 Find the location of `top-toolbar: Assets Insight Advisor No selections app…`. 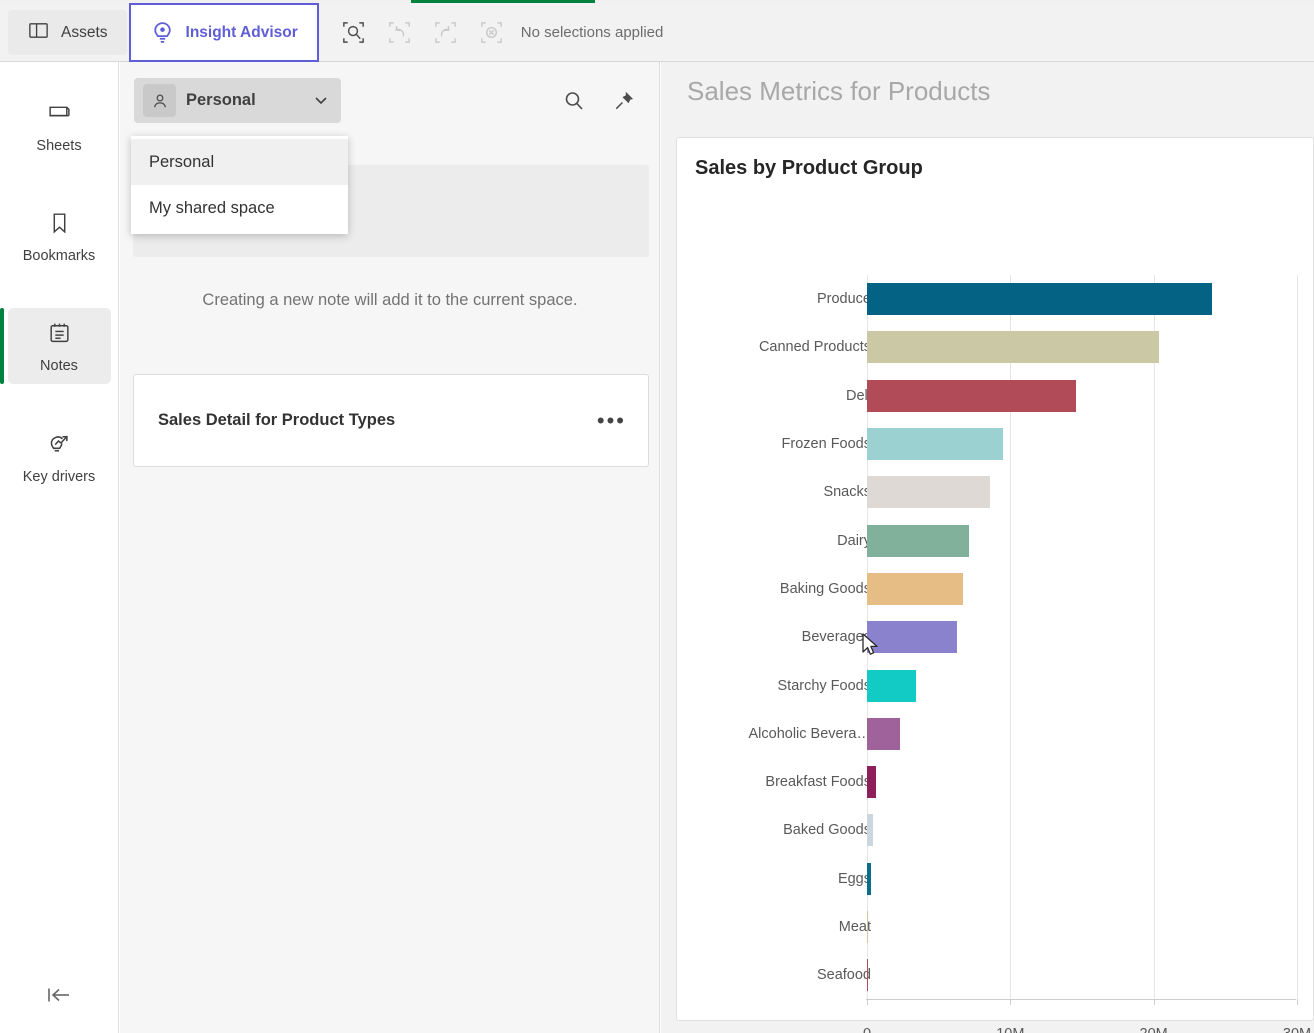

top-toolbar: Assets Insight Advisor No selections app… is located at coordinates (657, 32).